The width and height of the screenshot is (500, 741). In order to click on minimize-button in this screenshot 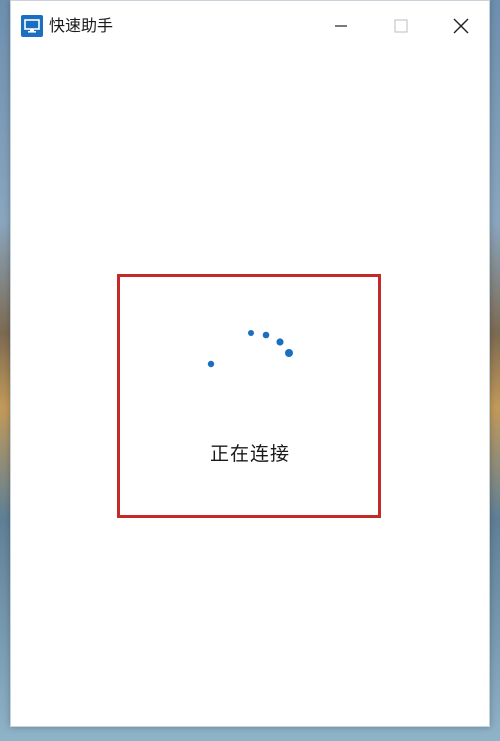, I will do `click(341, 26)`.